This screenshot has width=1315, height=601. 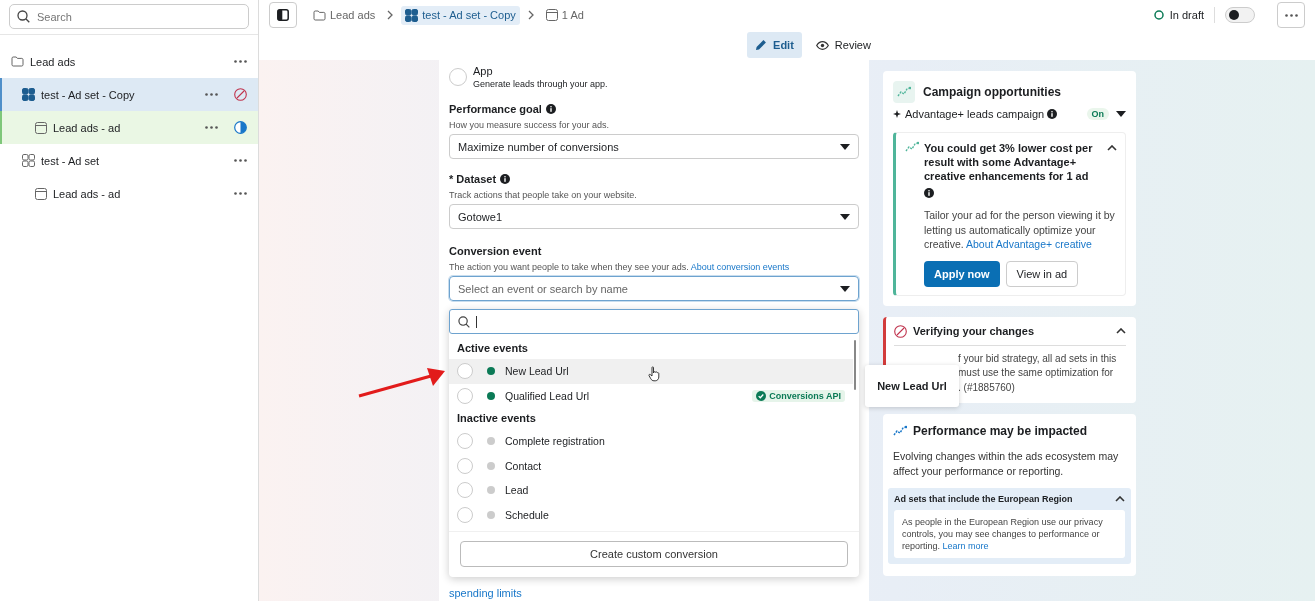 What do you see at coordinates (129, 160) in the screenshot?
I see `tree-item: test - Ad set` at bounding box center [129, 160].